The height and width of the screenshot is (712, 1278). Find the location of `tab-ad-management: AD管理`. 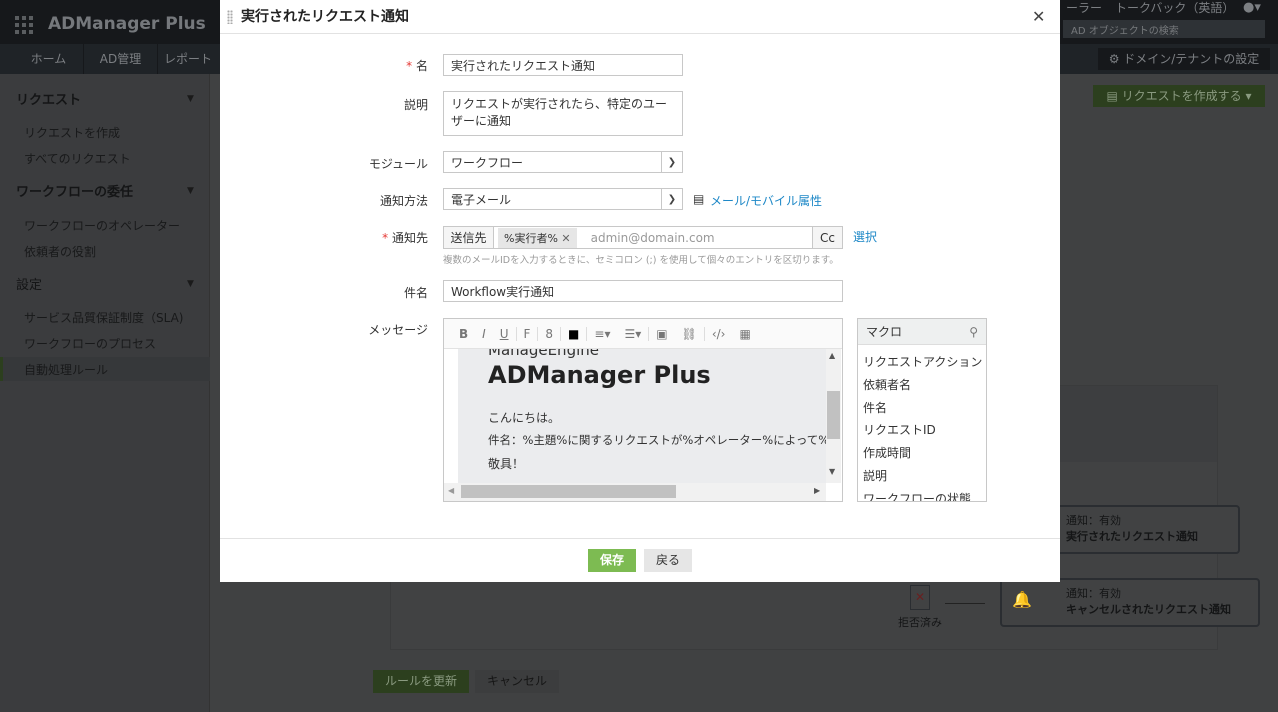

tab-ad-management: AD管理 is located at coordinates (121, 59).